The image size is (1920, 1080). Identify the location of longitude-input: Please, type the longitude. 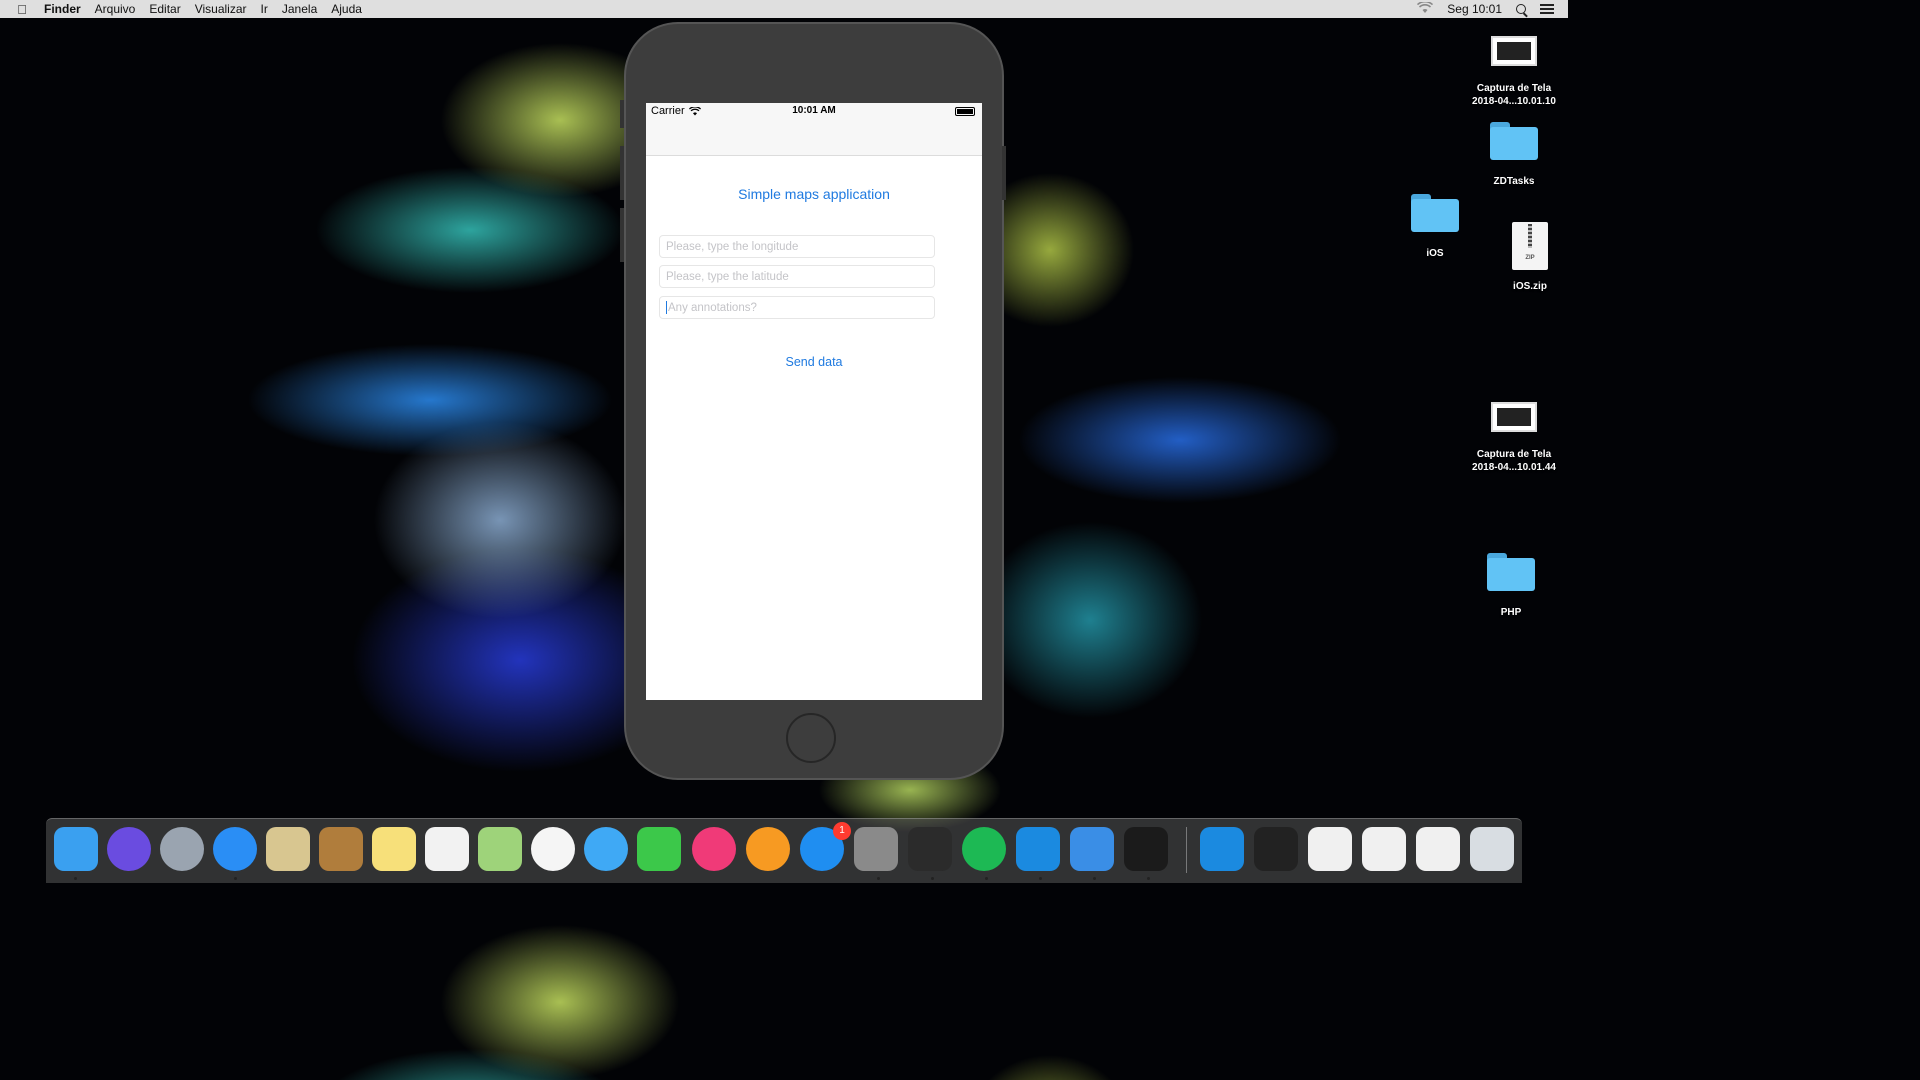
(797, 246).